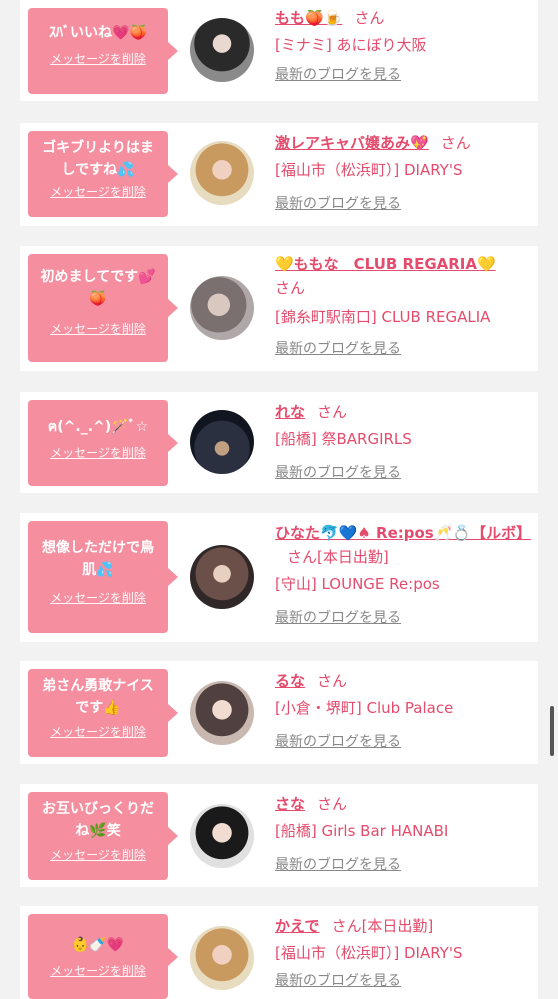 The image size is (558, 999). What do you see at coordinates (357, 584) in the screenshot?
I see `shop-info: [守山] LOUNGE Re:pos` at bounding box center [357, 584].